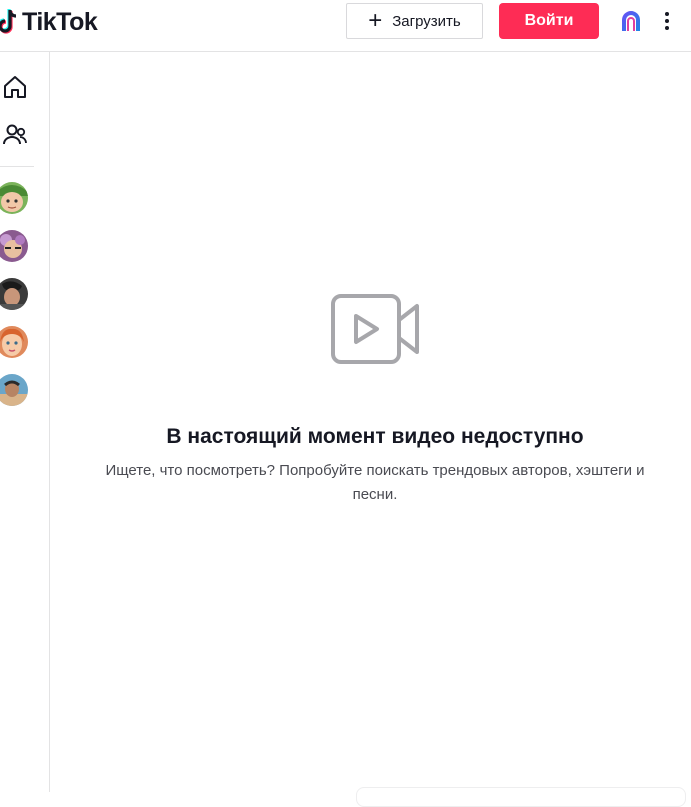  What do you see at coordinates (375, 436) in the screenshot?
I see `unavailable-title: В настоящий момент видео недоступно` at bounding box center [375, 436].